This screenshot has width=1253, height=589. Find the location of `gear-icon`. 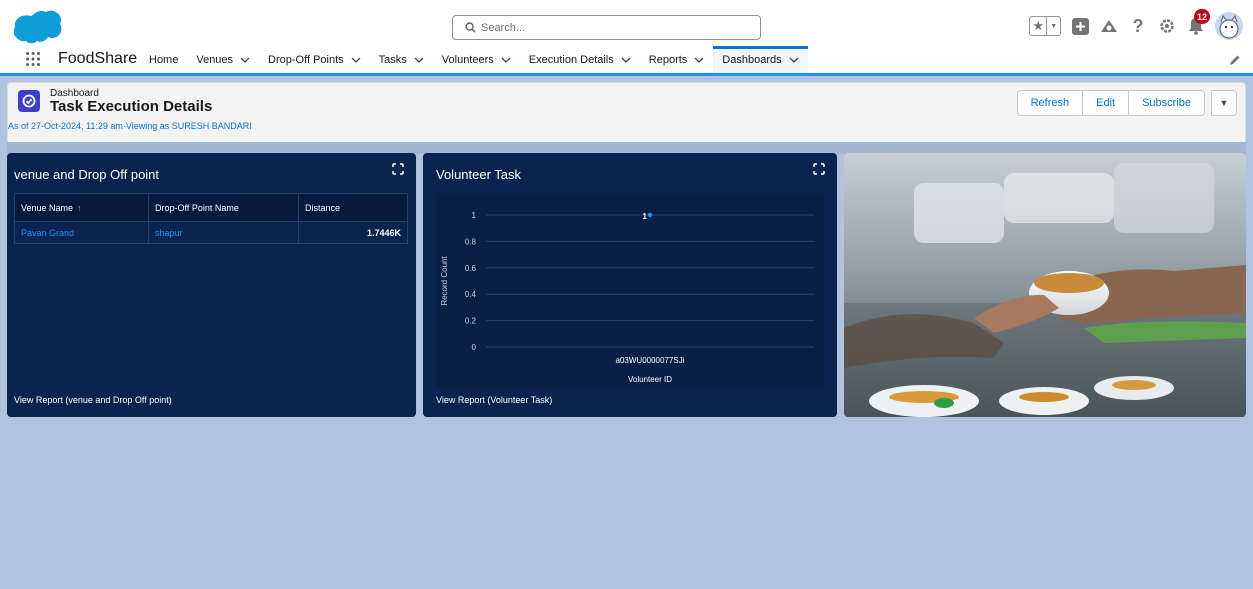

gear-icon is located at coordinates (1167, 26).